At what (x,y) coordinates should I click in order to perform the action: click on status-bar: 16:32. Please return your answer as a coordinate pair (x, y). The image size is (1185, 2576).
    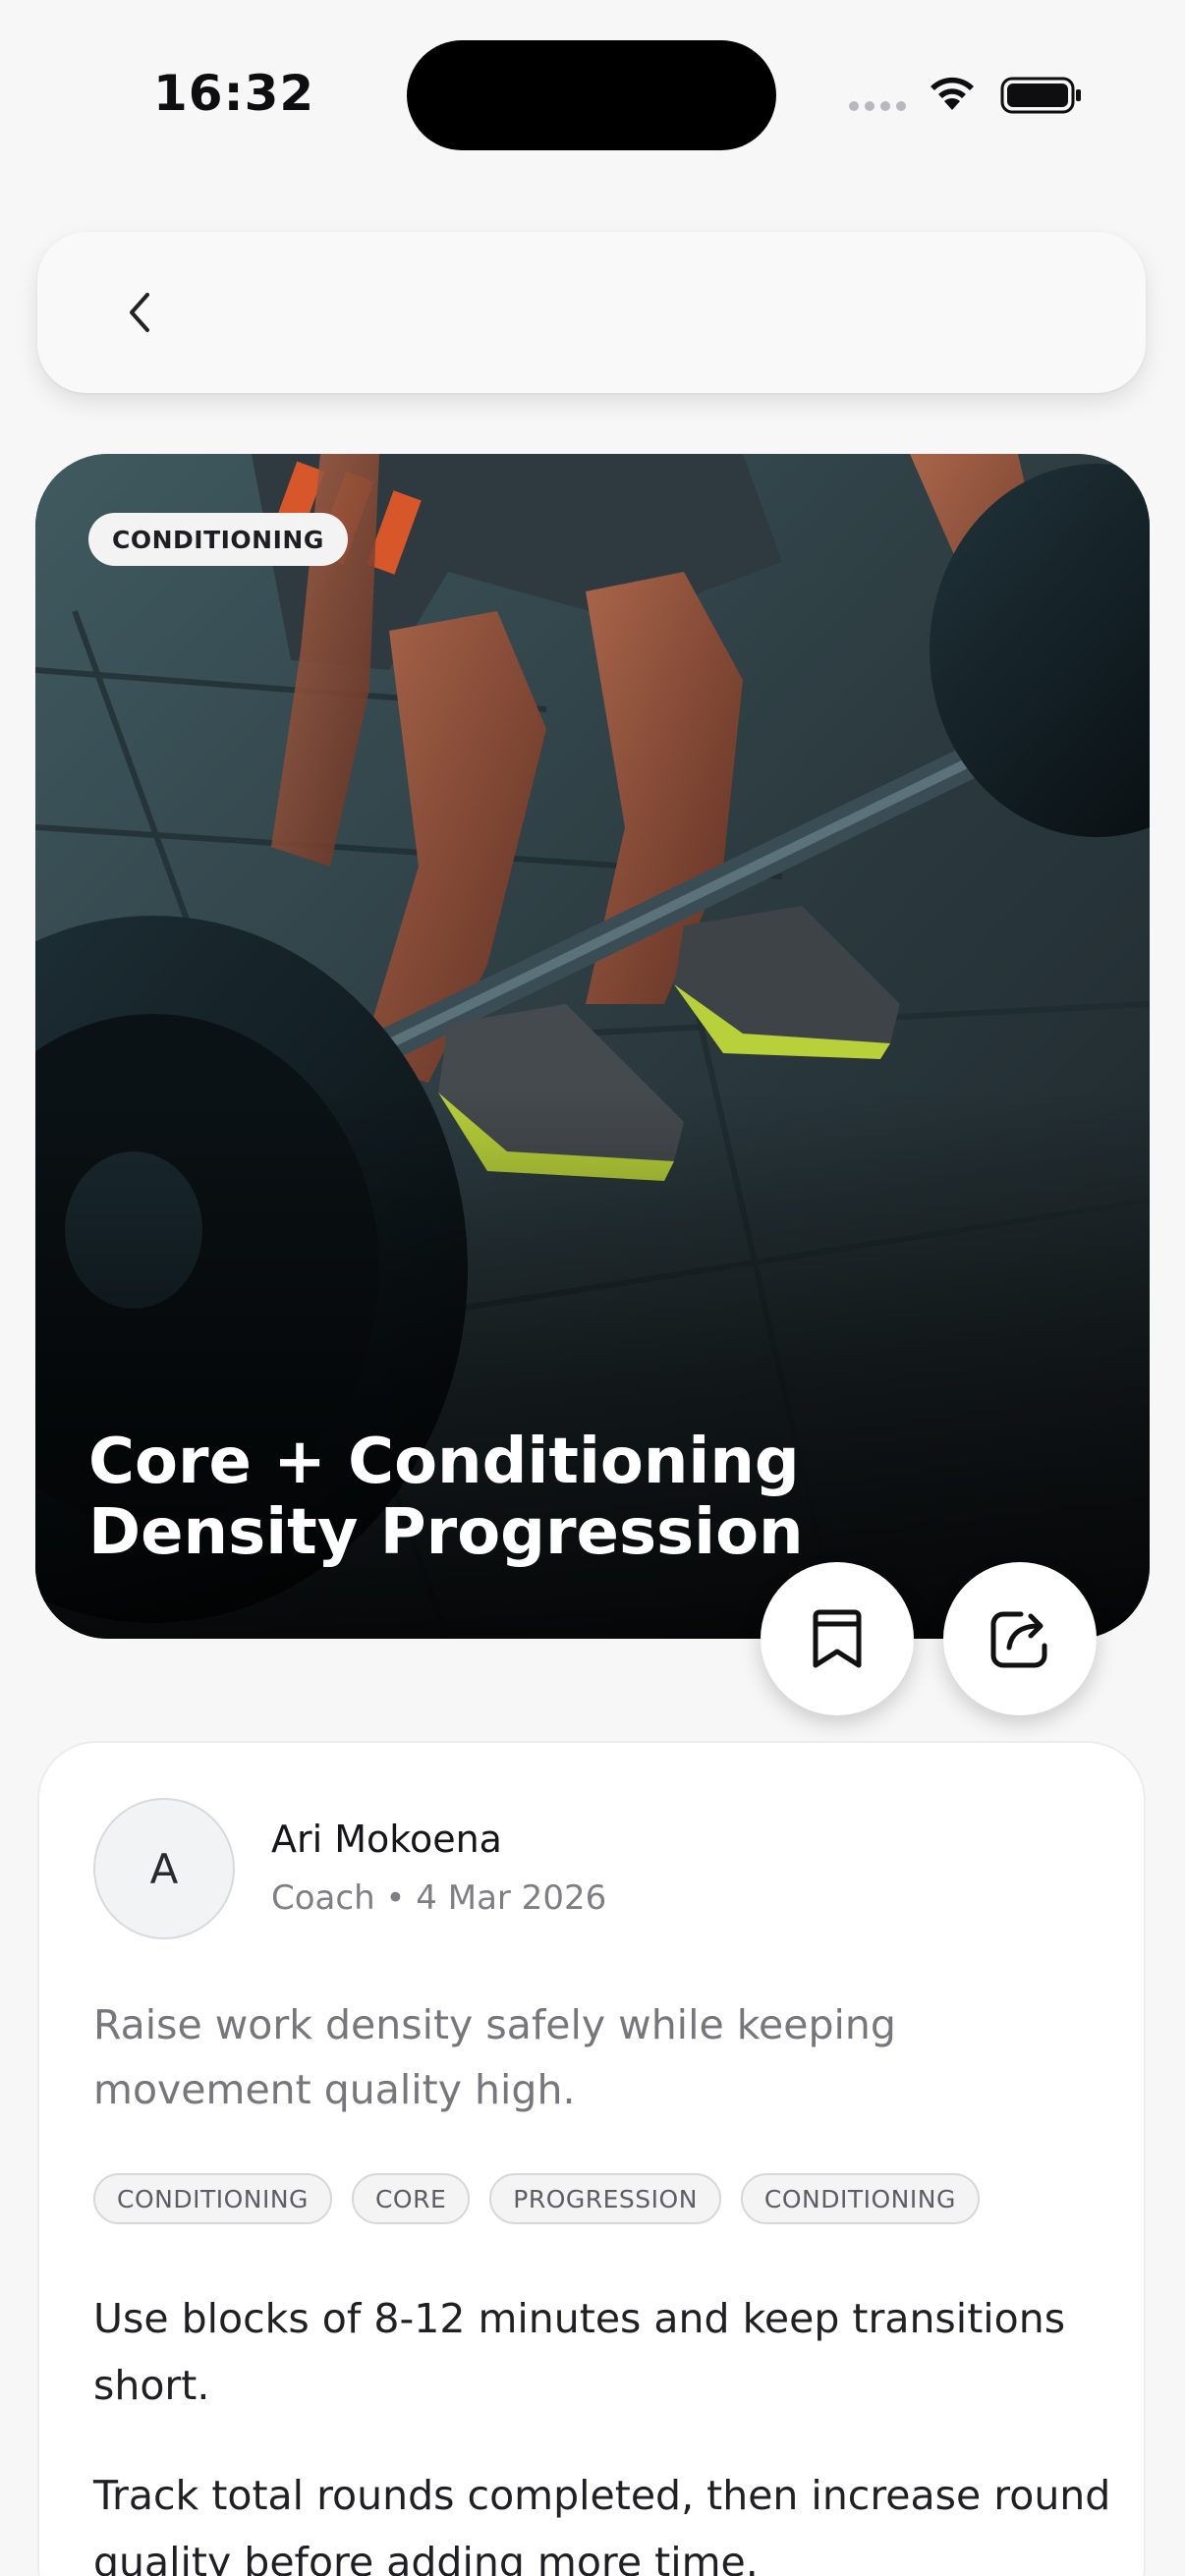
    Looking at the image, I should click on (592, 75).